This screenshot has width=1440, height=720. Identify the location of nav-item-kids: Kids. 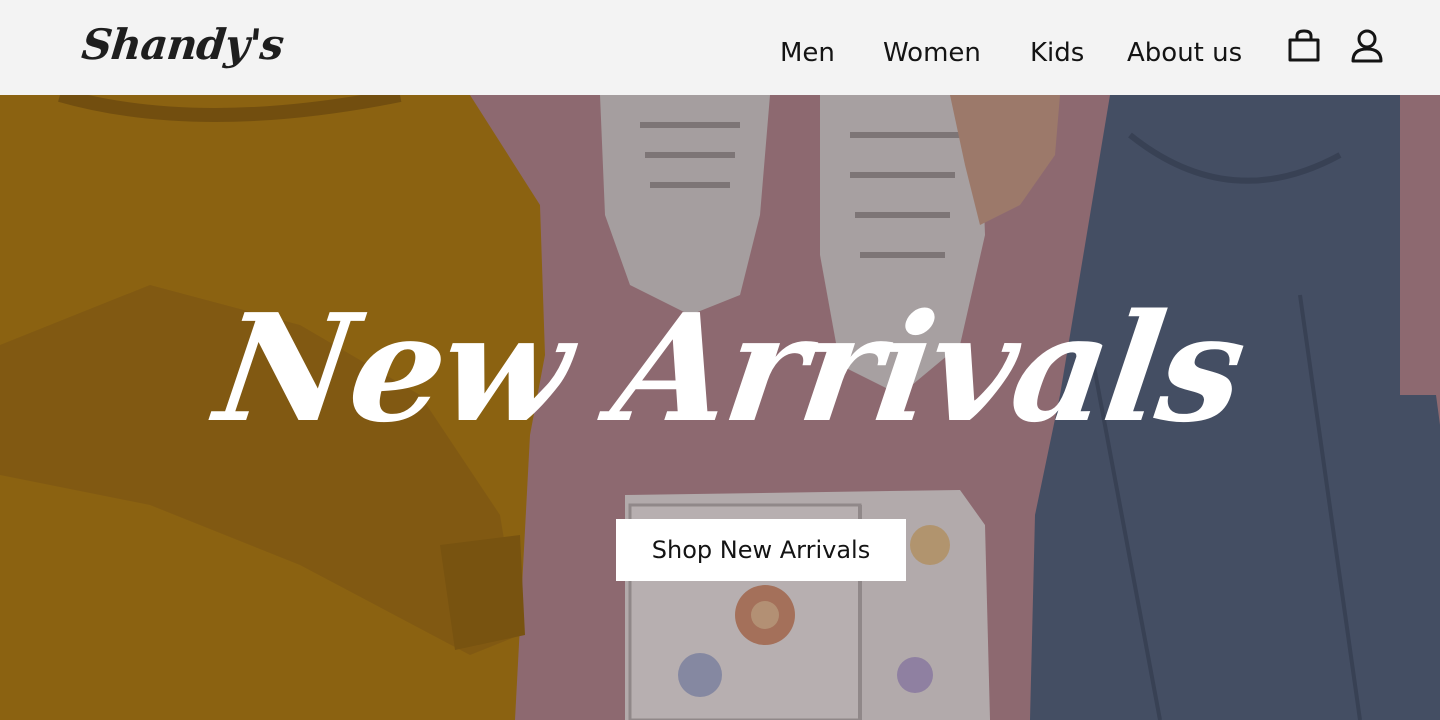
(1057, 53).